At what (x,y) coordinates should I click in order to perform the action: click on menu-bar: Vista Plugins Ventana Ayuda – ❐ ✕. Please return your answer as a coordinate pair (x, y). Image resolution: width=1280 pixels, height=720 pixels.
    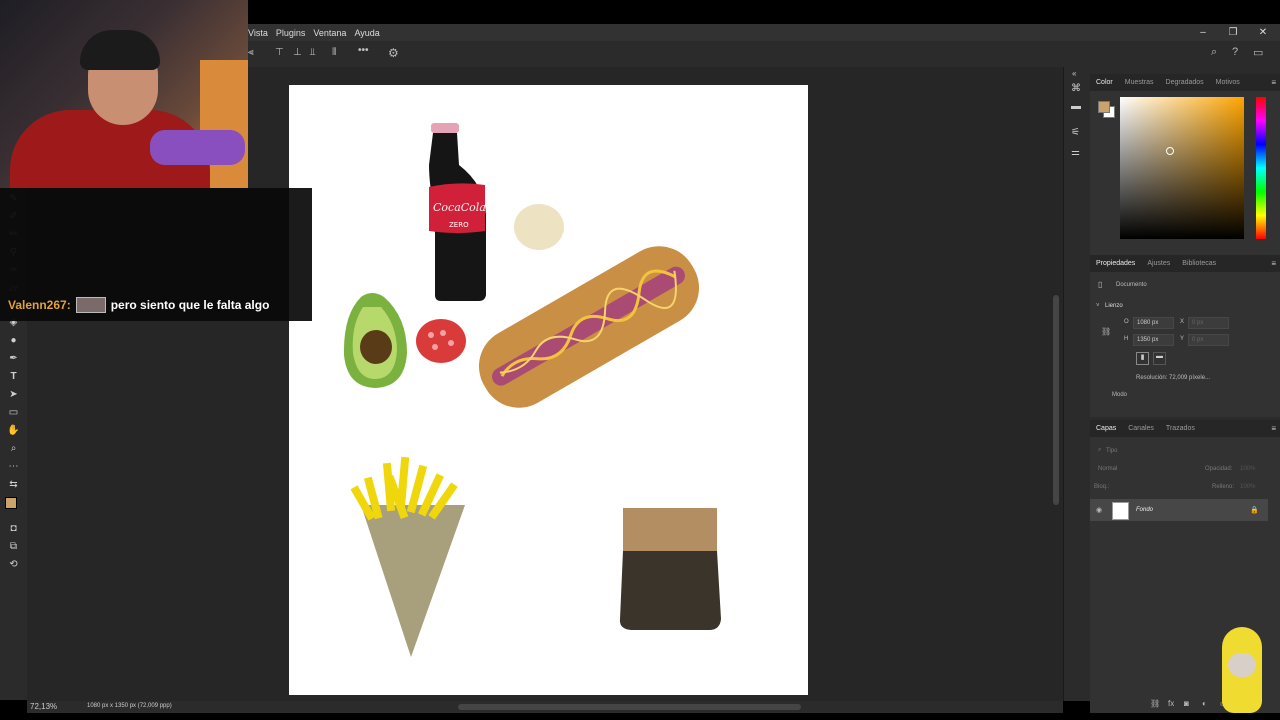
    Looking at the image, I should click on (764, 32).